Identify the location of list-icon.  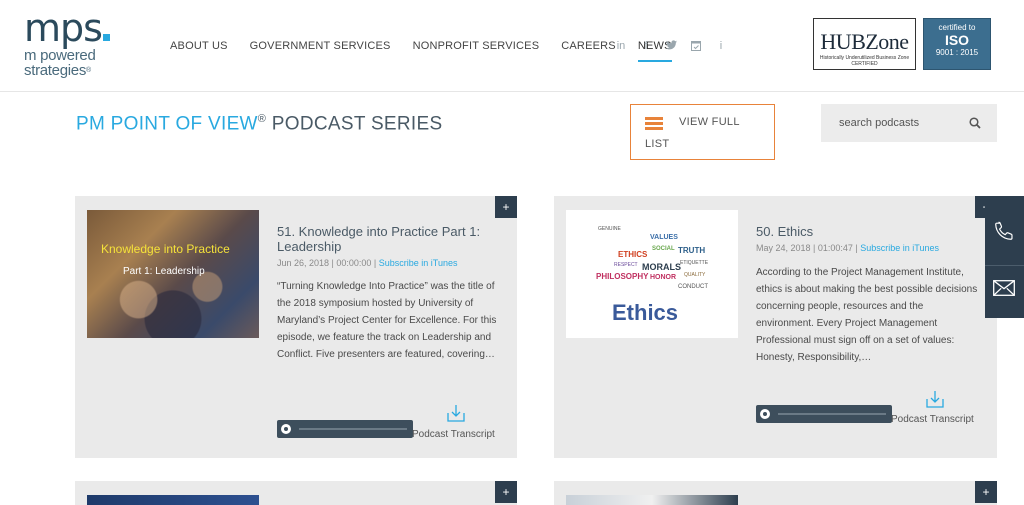
(654, 124).